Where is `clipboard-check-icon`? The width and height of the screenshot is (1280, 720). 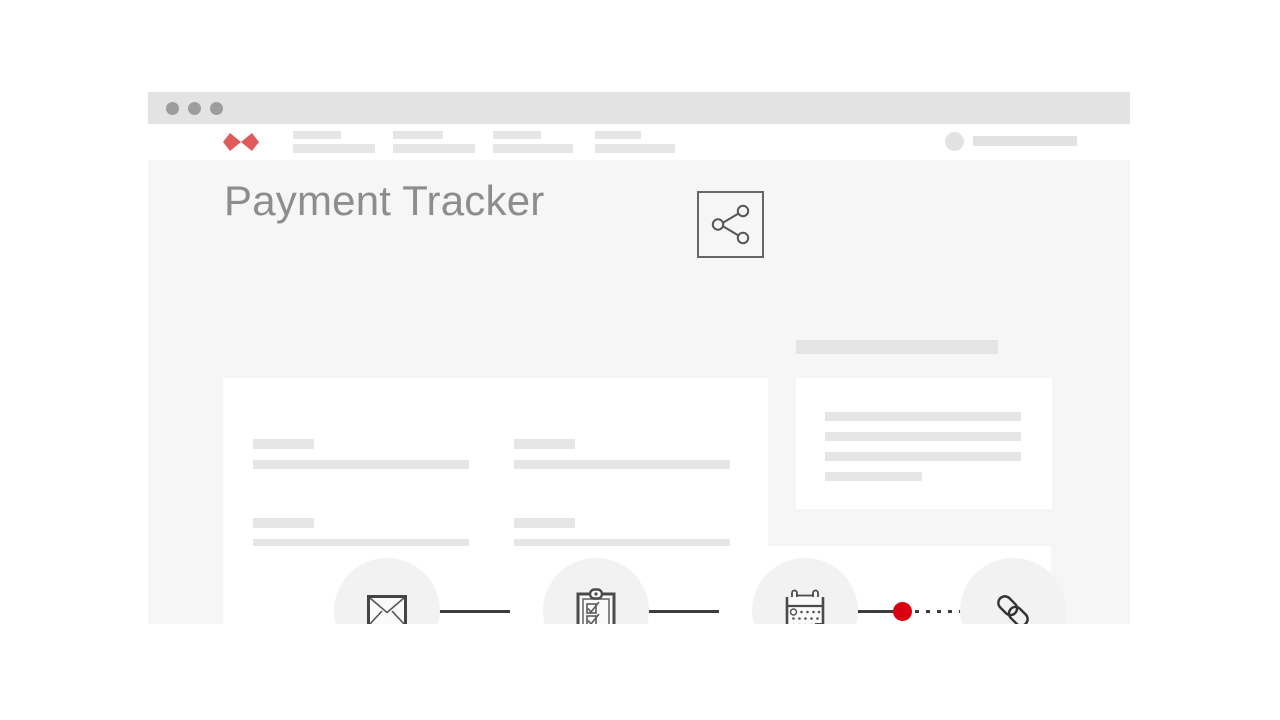
clipboard-check-icon is located at coordinates (596, 606).